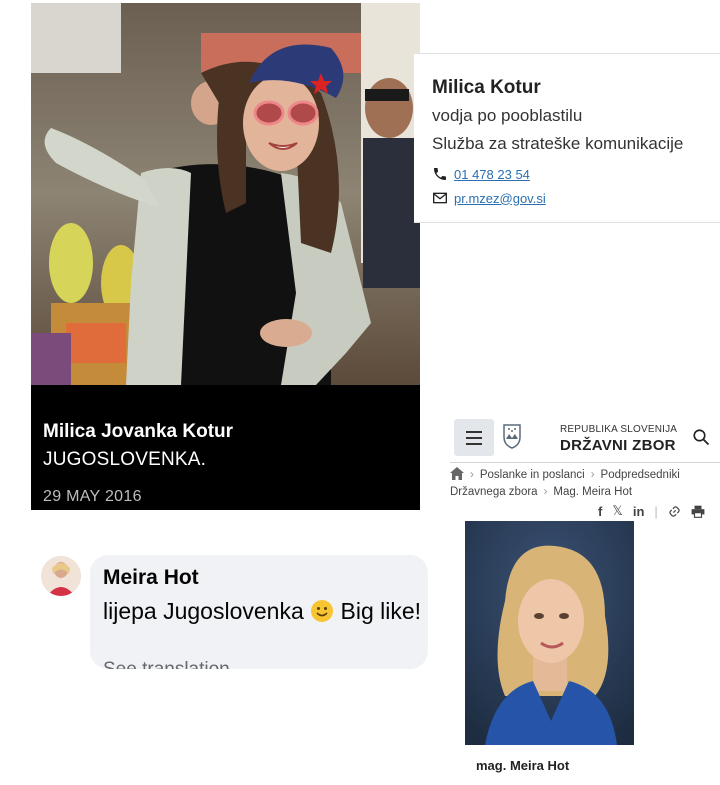 The height and width of the screenshot is (785, 720). I want to click on contact-phone-row: 01 478 23 54, so click(481, 174).